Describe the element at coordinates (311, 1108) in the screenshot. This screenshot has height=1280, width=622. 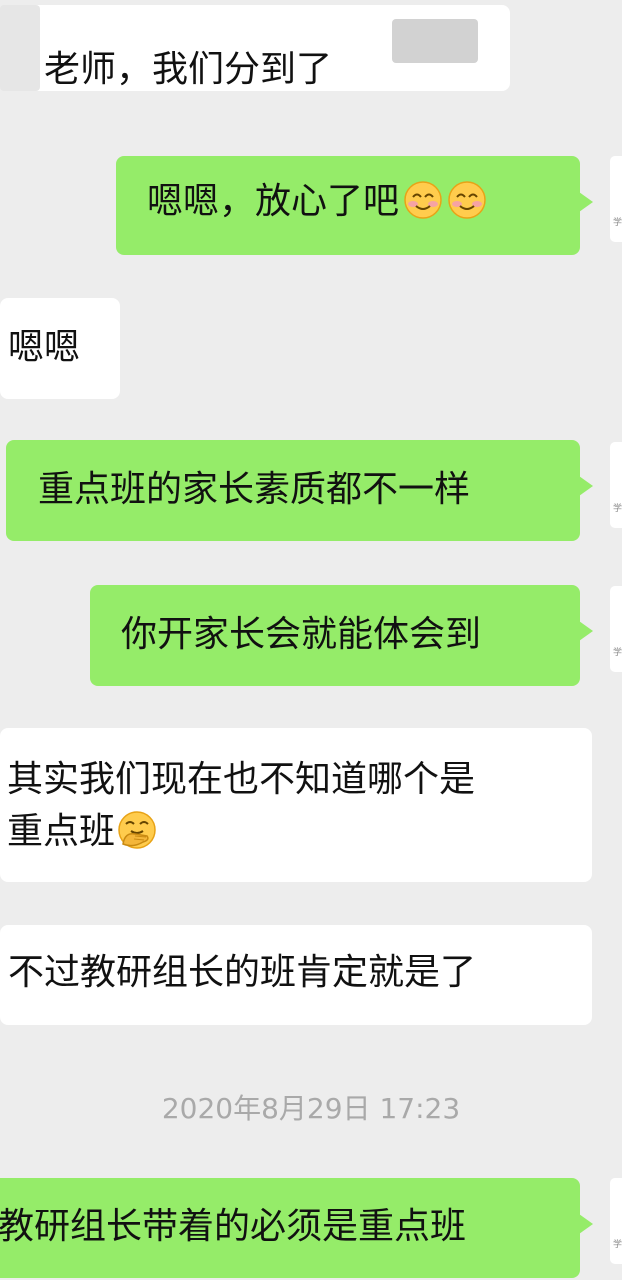
I see `chat-timestamp: 2020年8月29日 17:23` at that location.